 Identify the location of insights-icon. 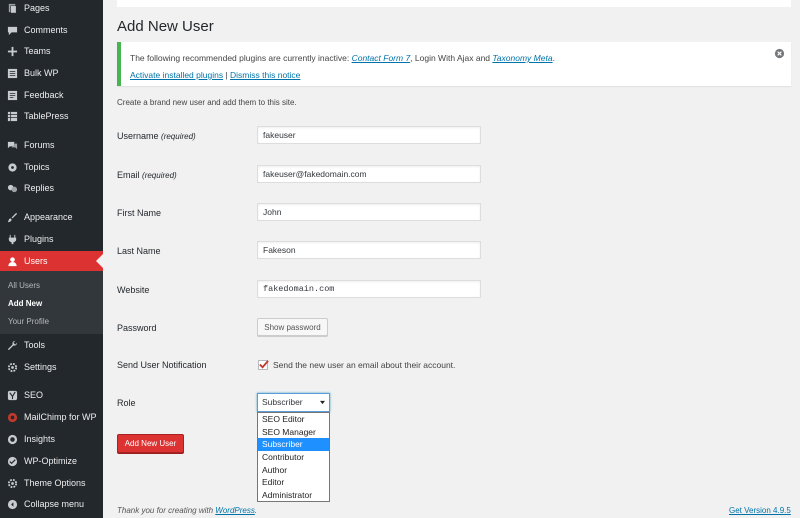
(12, 439).